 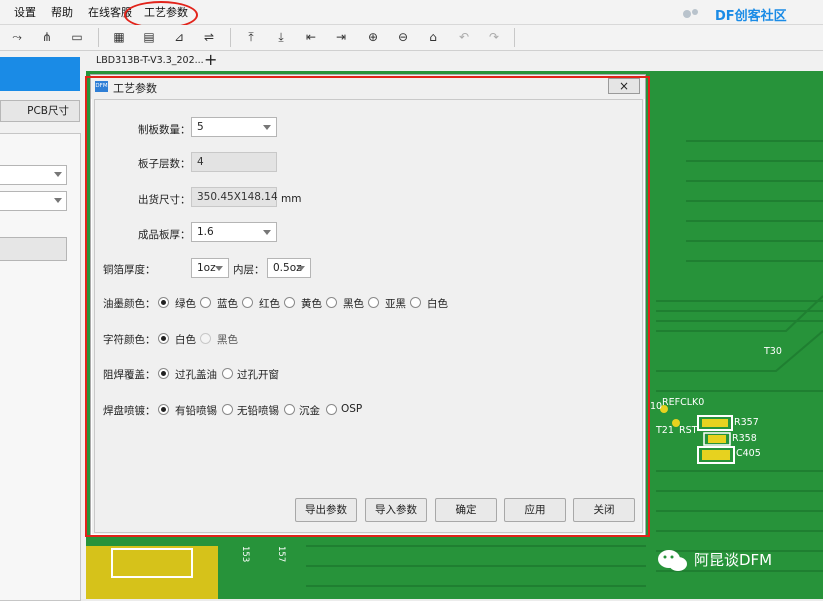 I want to click on align-top-icon: ⤒, so click(x=251, y=37).